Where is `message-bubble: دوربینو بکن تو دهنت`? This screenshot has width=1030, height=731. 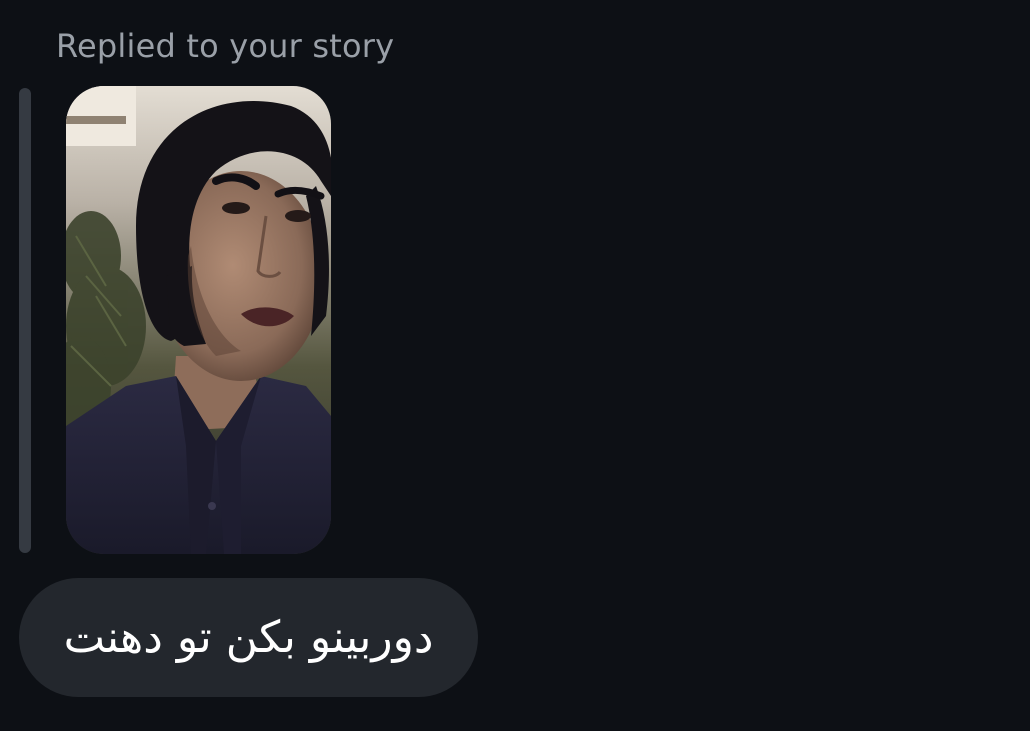
message-bubble: دوربینو بکن تو دهنت is located at coordinates (248, 637).